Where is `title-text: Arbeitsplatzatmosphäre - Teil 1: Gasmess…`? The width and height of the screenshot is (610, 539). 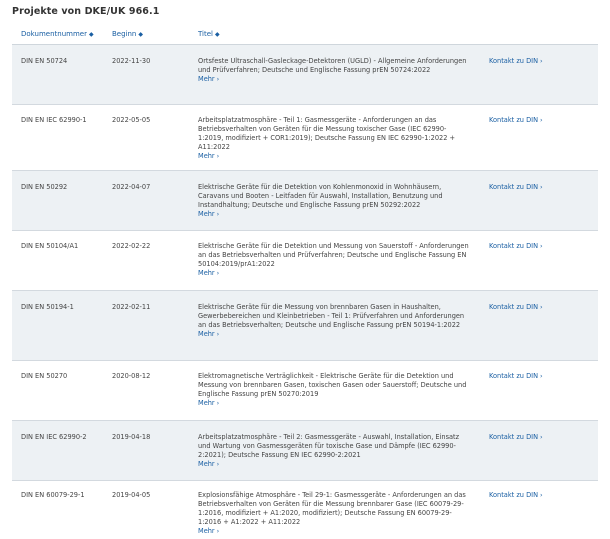
title-text: Arbeitsplatzatmosphäre - Teil 1: Gasmess… is located at coordinates (327, 133).